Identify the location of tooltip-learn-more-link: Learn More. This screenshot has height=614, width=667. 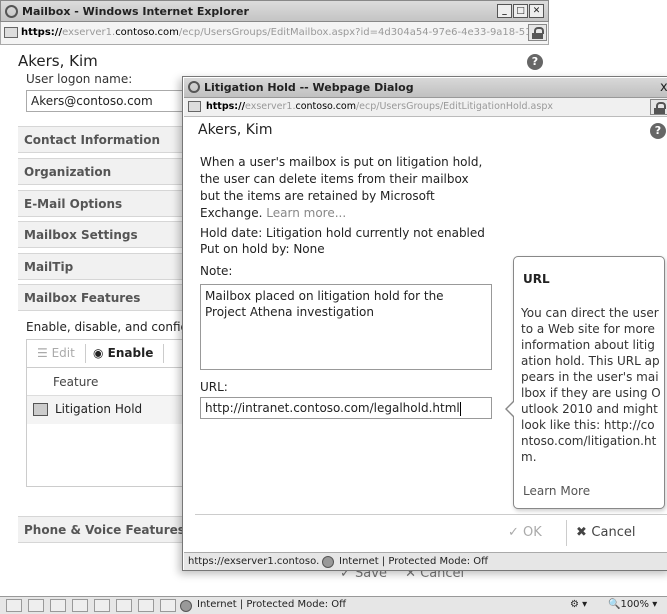
(556, 491).